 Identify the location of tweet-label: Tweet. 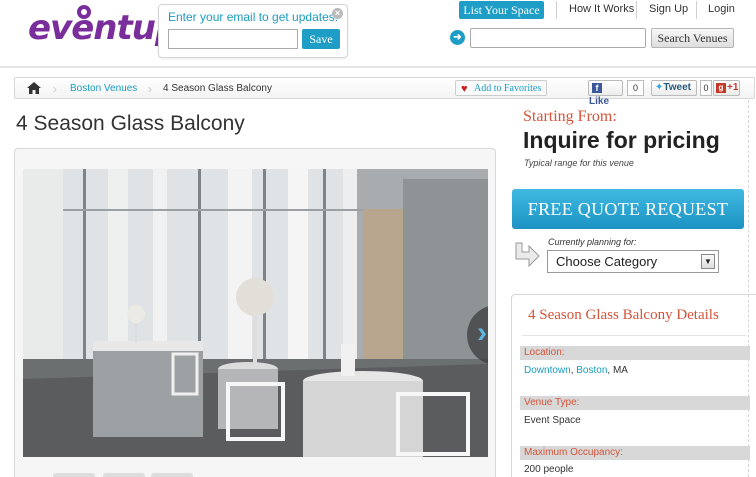
(677, 87).